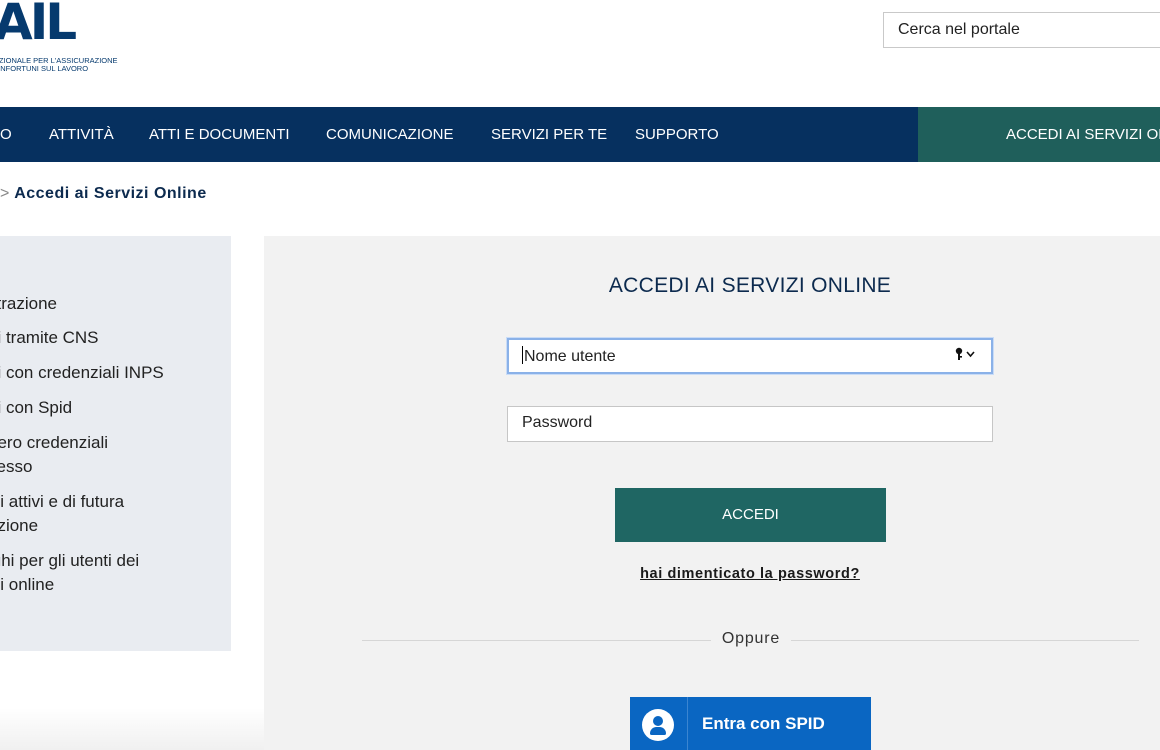  What do you see at coordinates (16, 466) in the screenshot?
I see `sidebar-item-label: cesso` at bounding box center [16, 466].